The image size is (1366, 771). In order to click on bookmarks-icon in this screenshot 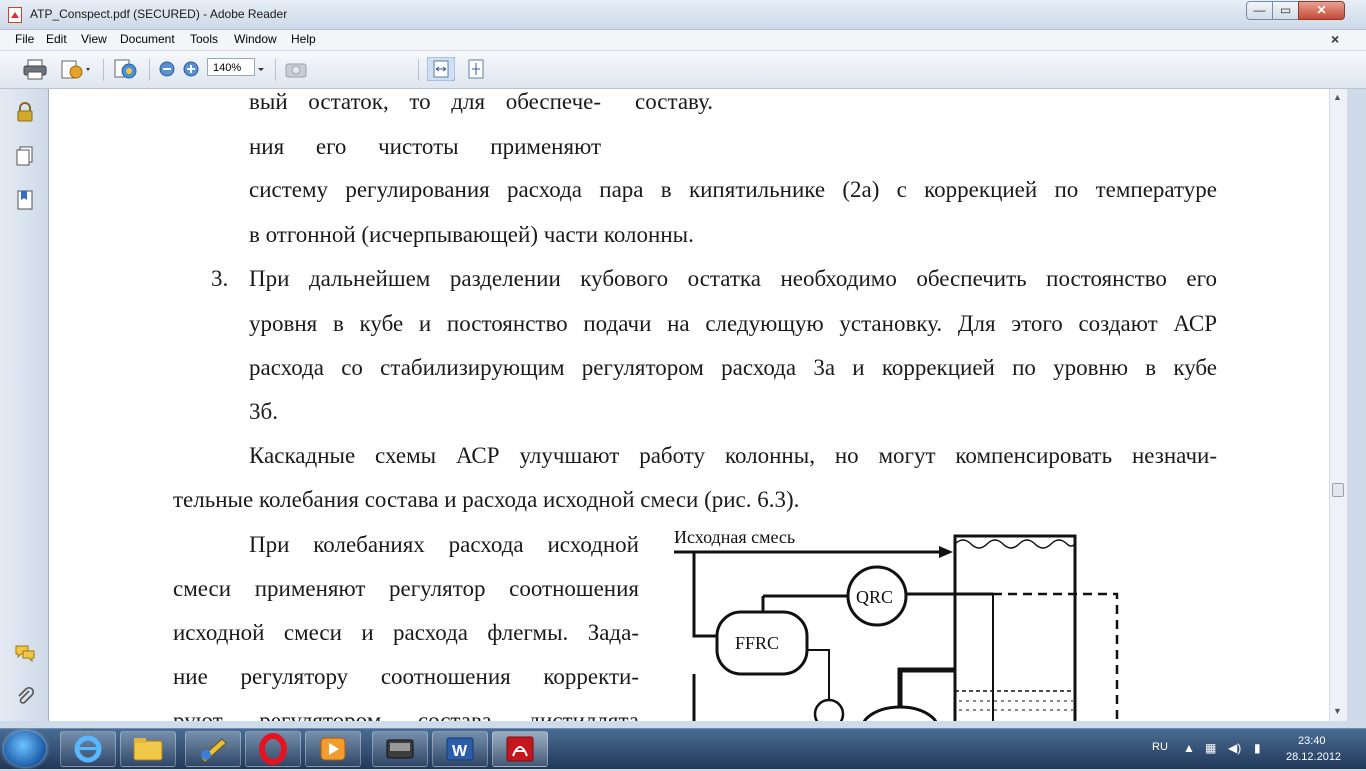, I will do `click(25, 200)`.